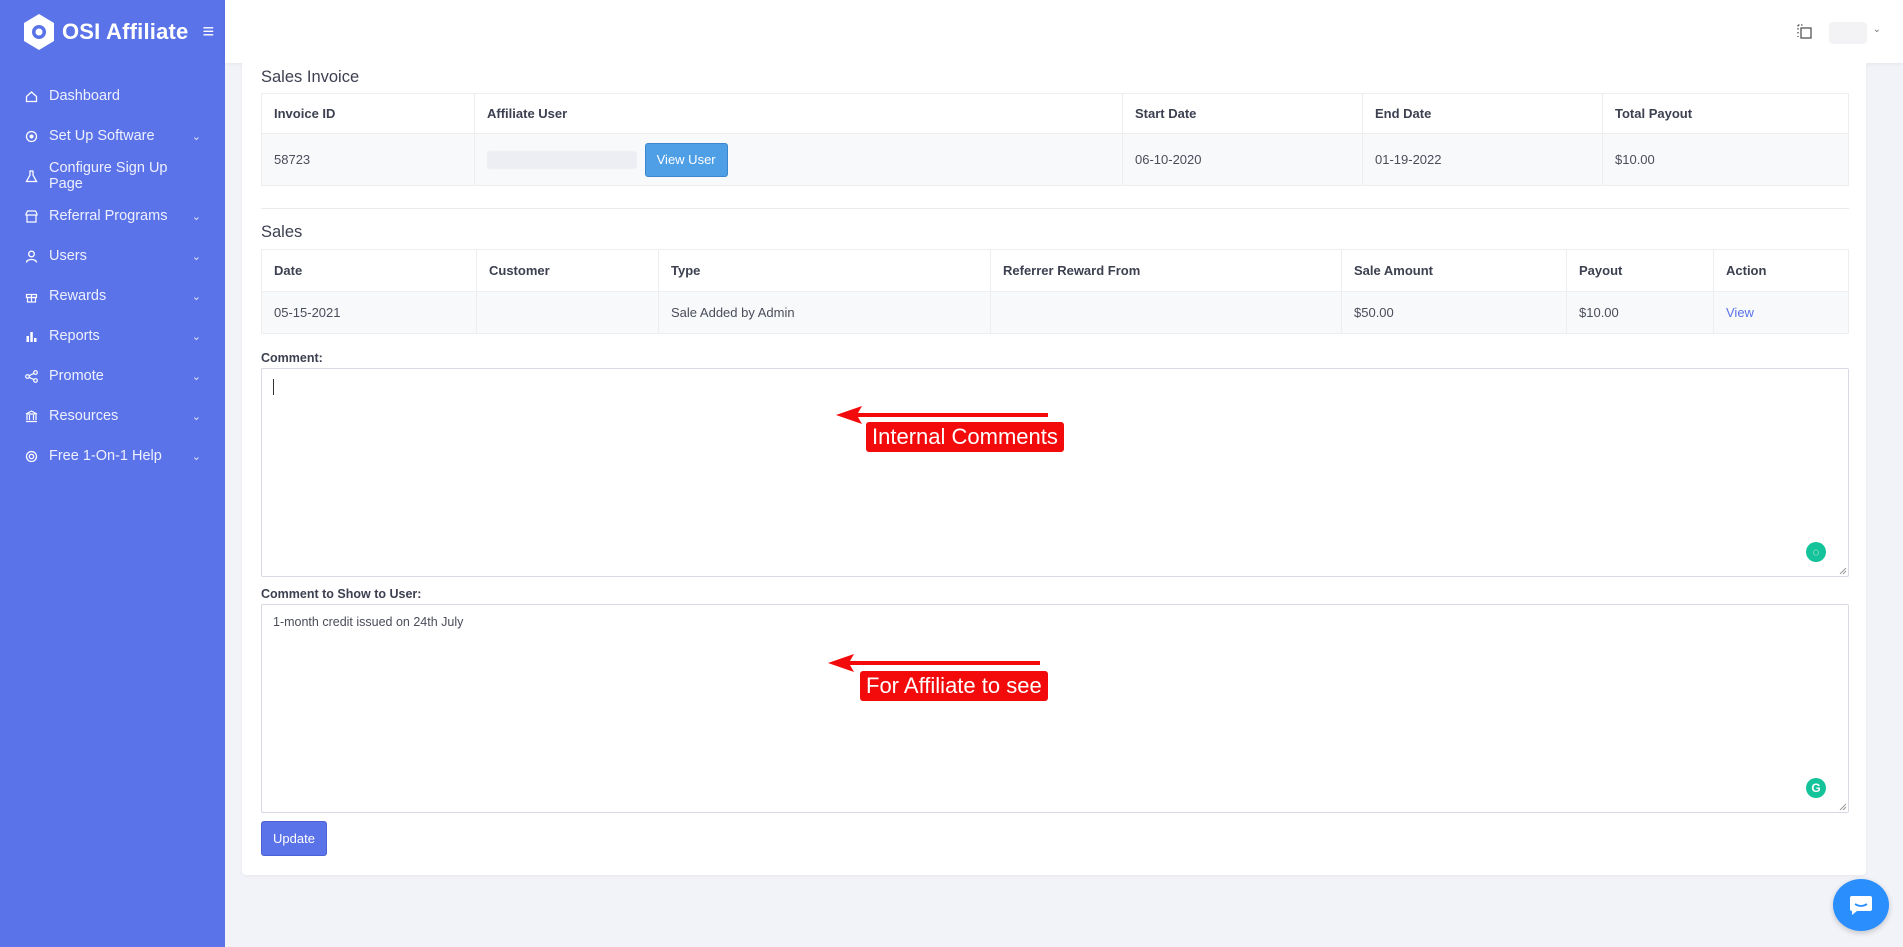 This screenshot has width=1903, height=947. Describe the element at coordinates (798, 159) in the screenshot. I see `affiliate-user-cell: View User` at that location.